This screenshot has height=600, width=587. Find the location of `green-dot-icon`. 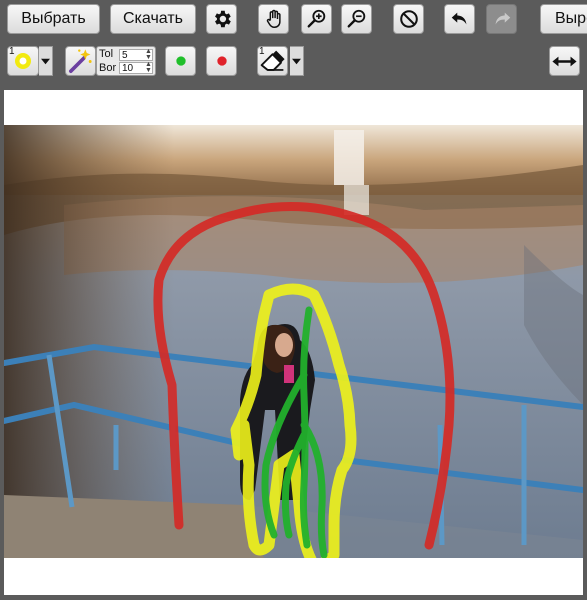

green-dot-icon is located at coordinates (180, 61).